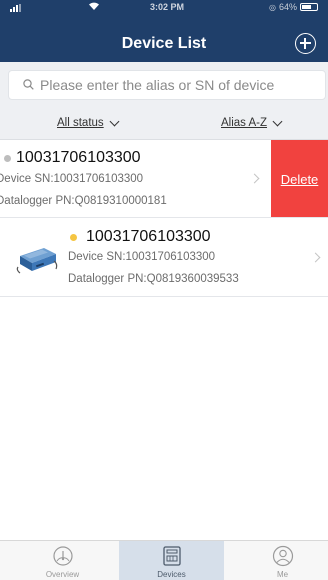 The height and width of the screenshot is (580, 328). What do you see at coordinates (37, 261) in the screenshot?
I see `datalogger-device-image` at bounding box center [37, 261].